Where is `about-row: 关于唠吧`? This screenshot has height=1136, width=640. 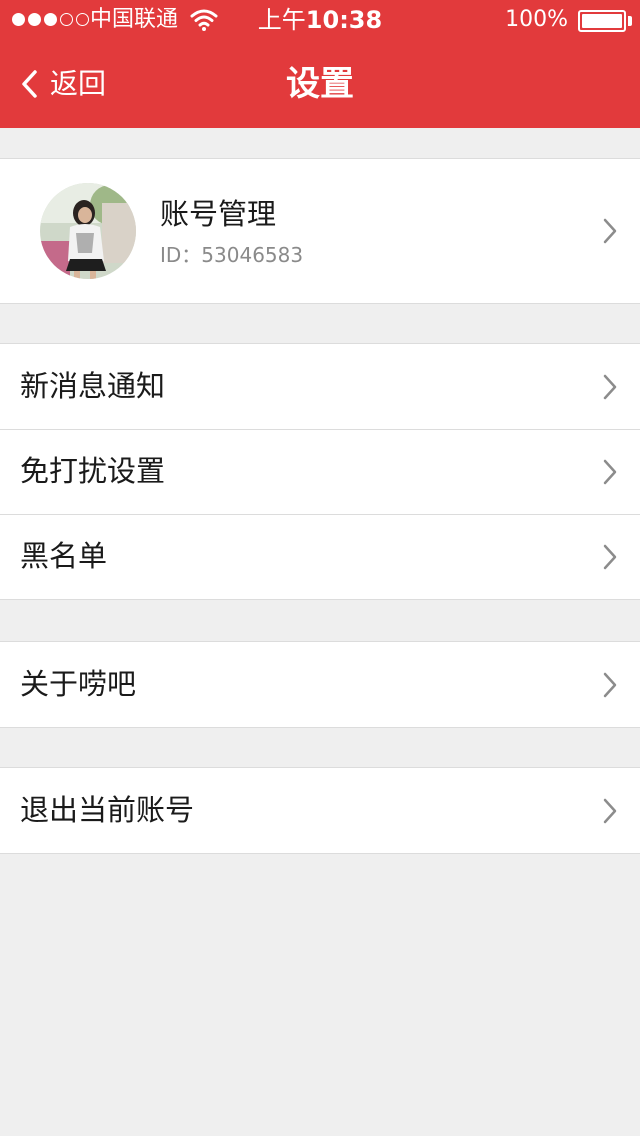
about-row: 关于唠吧 is located at coordinates (320, 684).